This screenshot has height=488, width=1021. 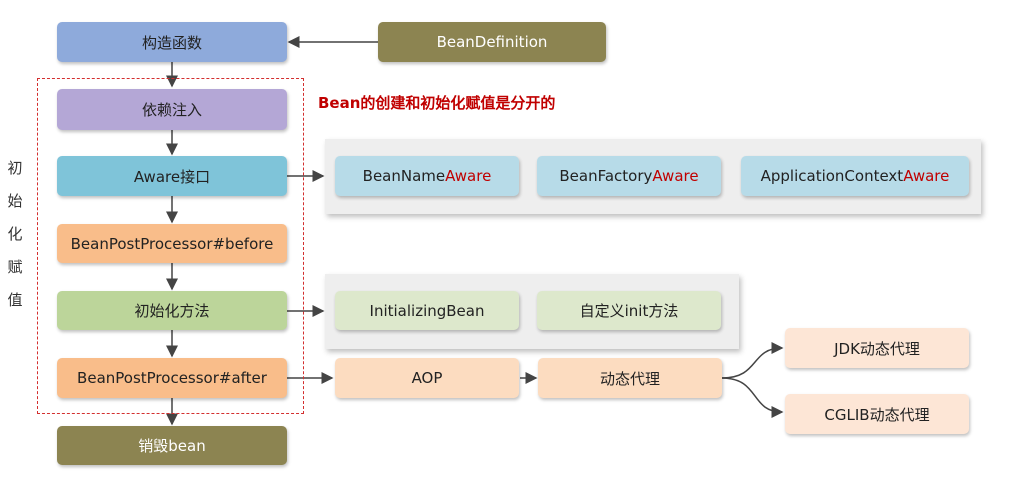 What do you see at coordinates (172, 310) in the screenshot?
I see `init-method-step: 初始化方法` at bounding box center [172, 310].